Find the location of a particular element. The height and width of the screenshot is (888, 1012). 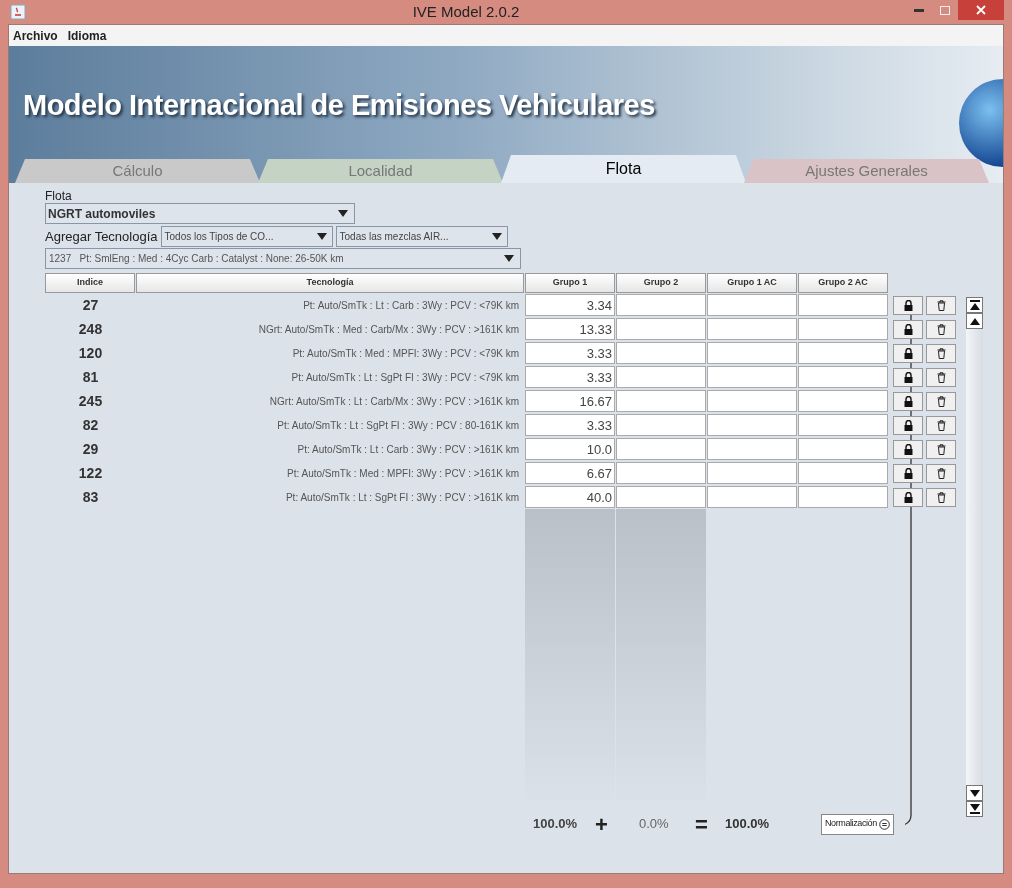

scroll-up-button is located at coordinates (974, 321).